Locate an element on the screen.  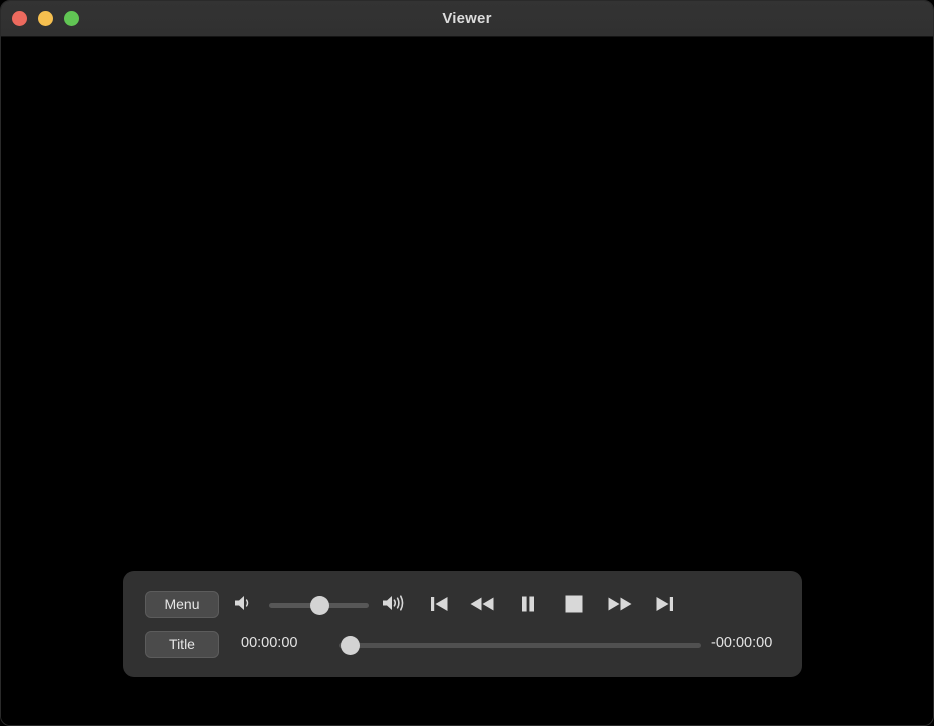
traffic-light-group is located at coordinates (45, 18).